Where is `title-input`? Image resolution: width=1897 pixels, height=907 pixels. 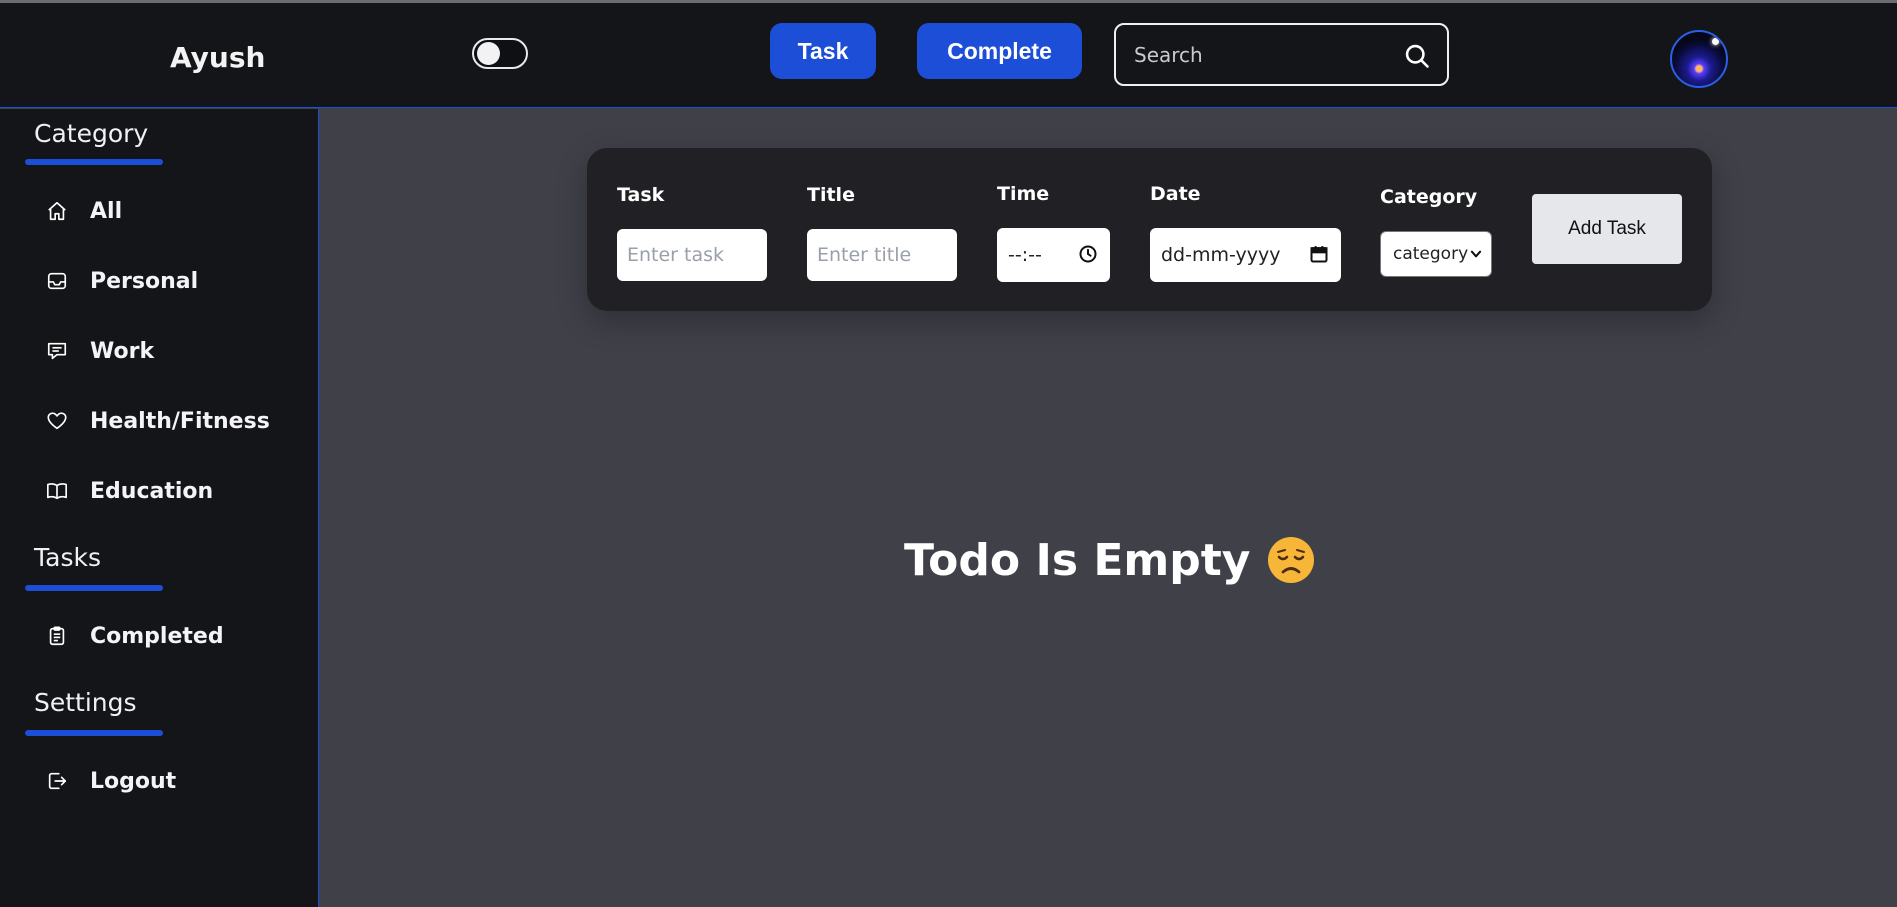
title-input is located at coordinates (882, 255).